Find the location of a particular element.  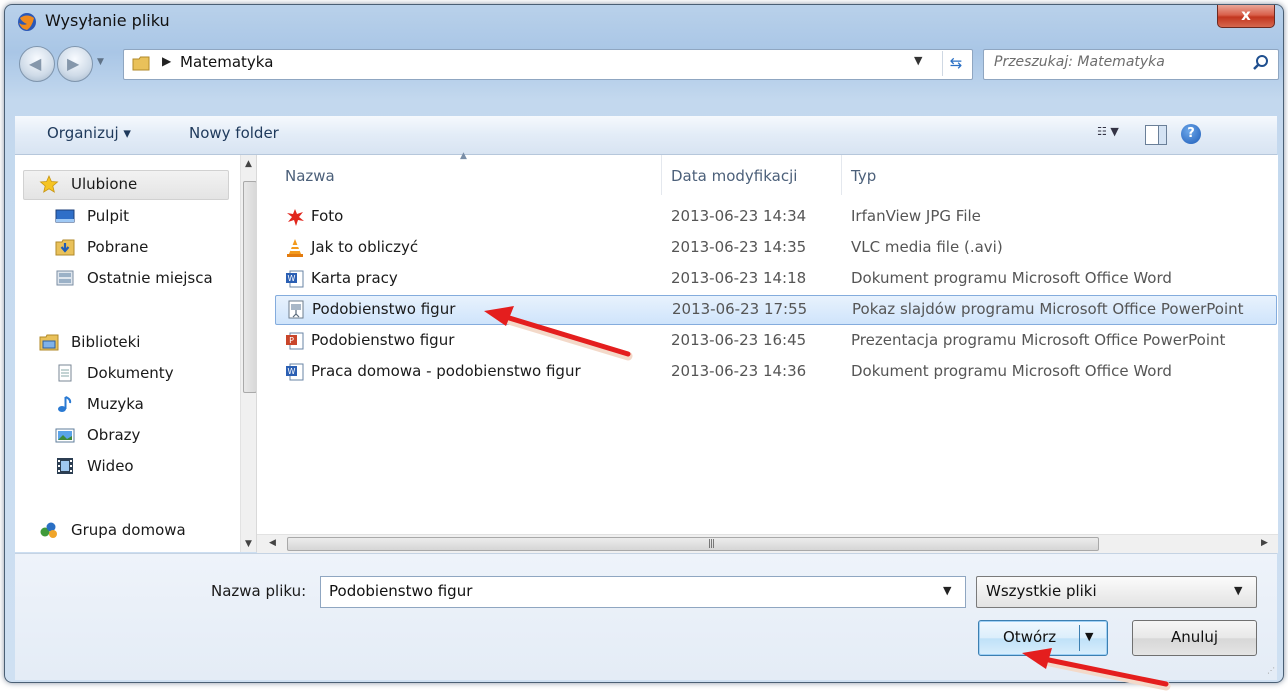

vlc-icon is located at coordinates (295, 248).